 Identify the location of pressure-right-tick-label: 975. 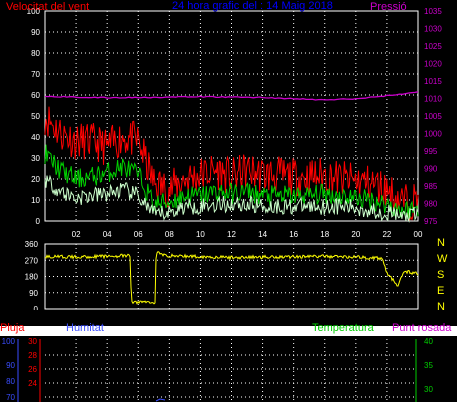
(431, 221).